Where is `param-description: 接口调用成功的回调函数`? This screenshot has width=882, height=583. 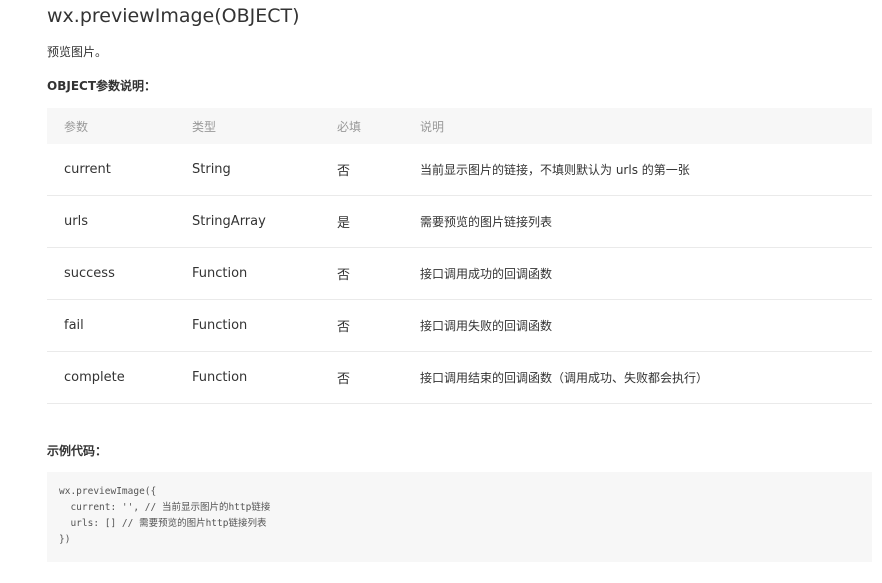 param-description: 接口调用成功的回调函数 is located at coordinates (486, 274).